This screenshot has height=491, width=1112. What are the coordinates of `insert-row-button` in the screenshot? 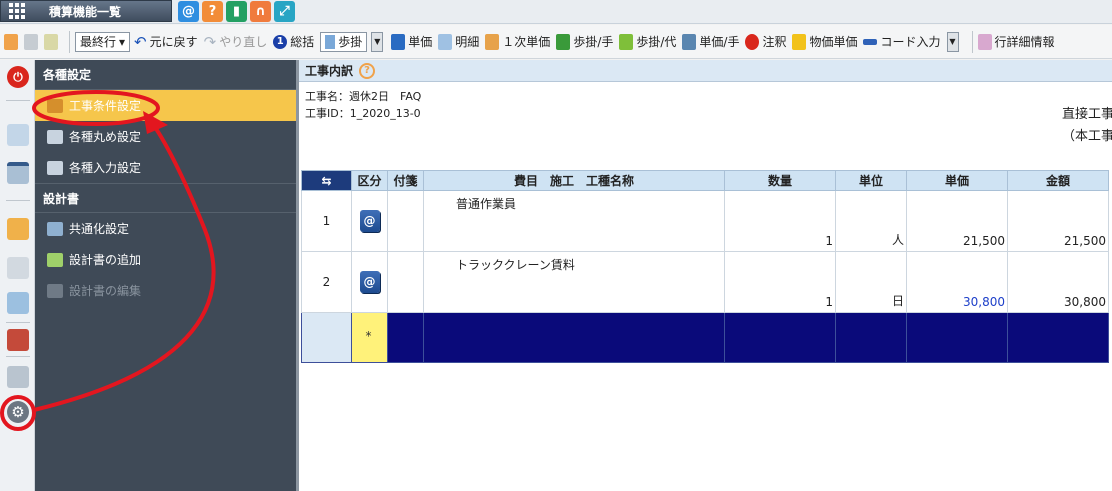 It's located at (11, 41).